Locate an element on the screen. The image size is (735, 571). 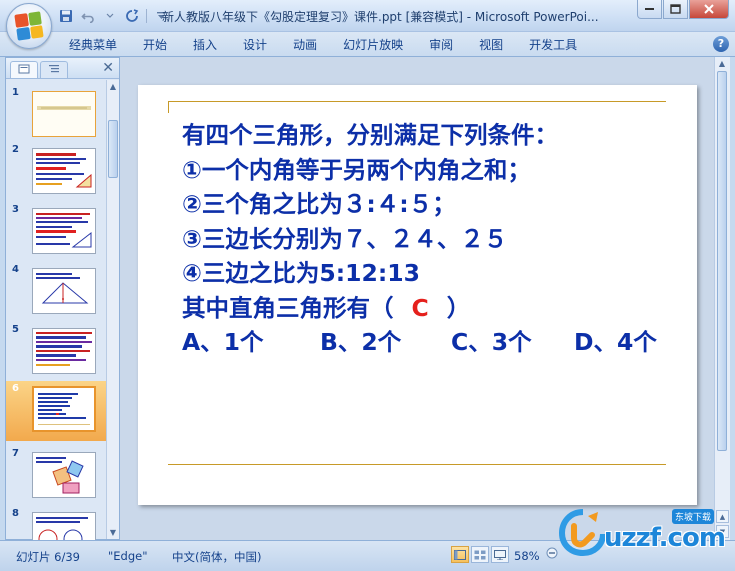
question-suffix: ） is located at coordinates (458, 307).